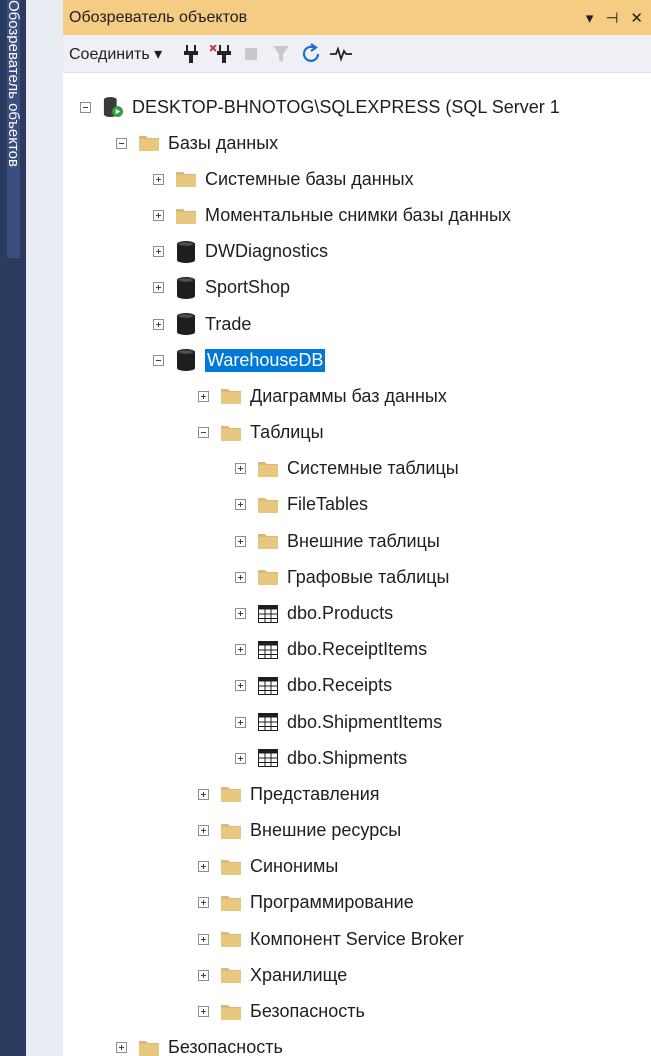  What do you see at coordinates (348, 395) in the screenshot?
I see `tree-node-label: Диаграммы баз данных` at bounding box center [348, 395].